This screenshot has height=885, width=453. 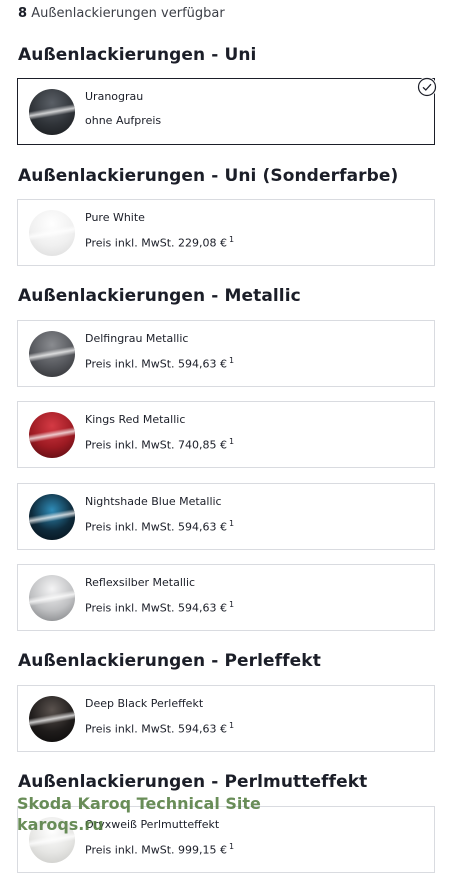 What do you see at coordinates (226, 111) in the screenshot?
I see `paint-option-uranograu: Uranograu ohne Aufpreis` at bounding box center [226, 111].